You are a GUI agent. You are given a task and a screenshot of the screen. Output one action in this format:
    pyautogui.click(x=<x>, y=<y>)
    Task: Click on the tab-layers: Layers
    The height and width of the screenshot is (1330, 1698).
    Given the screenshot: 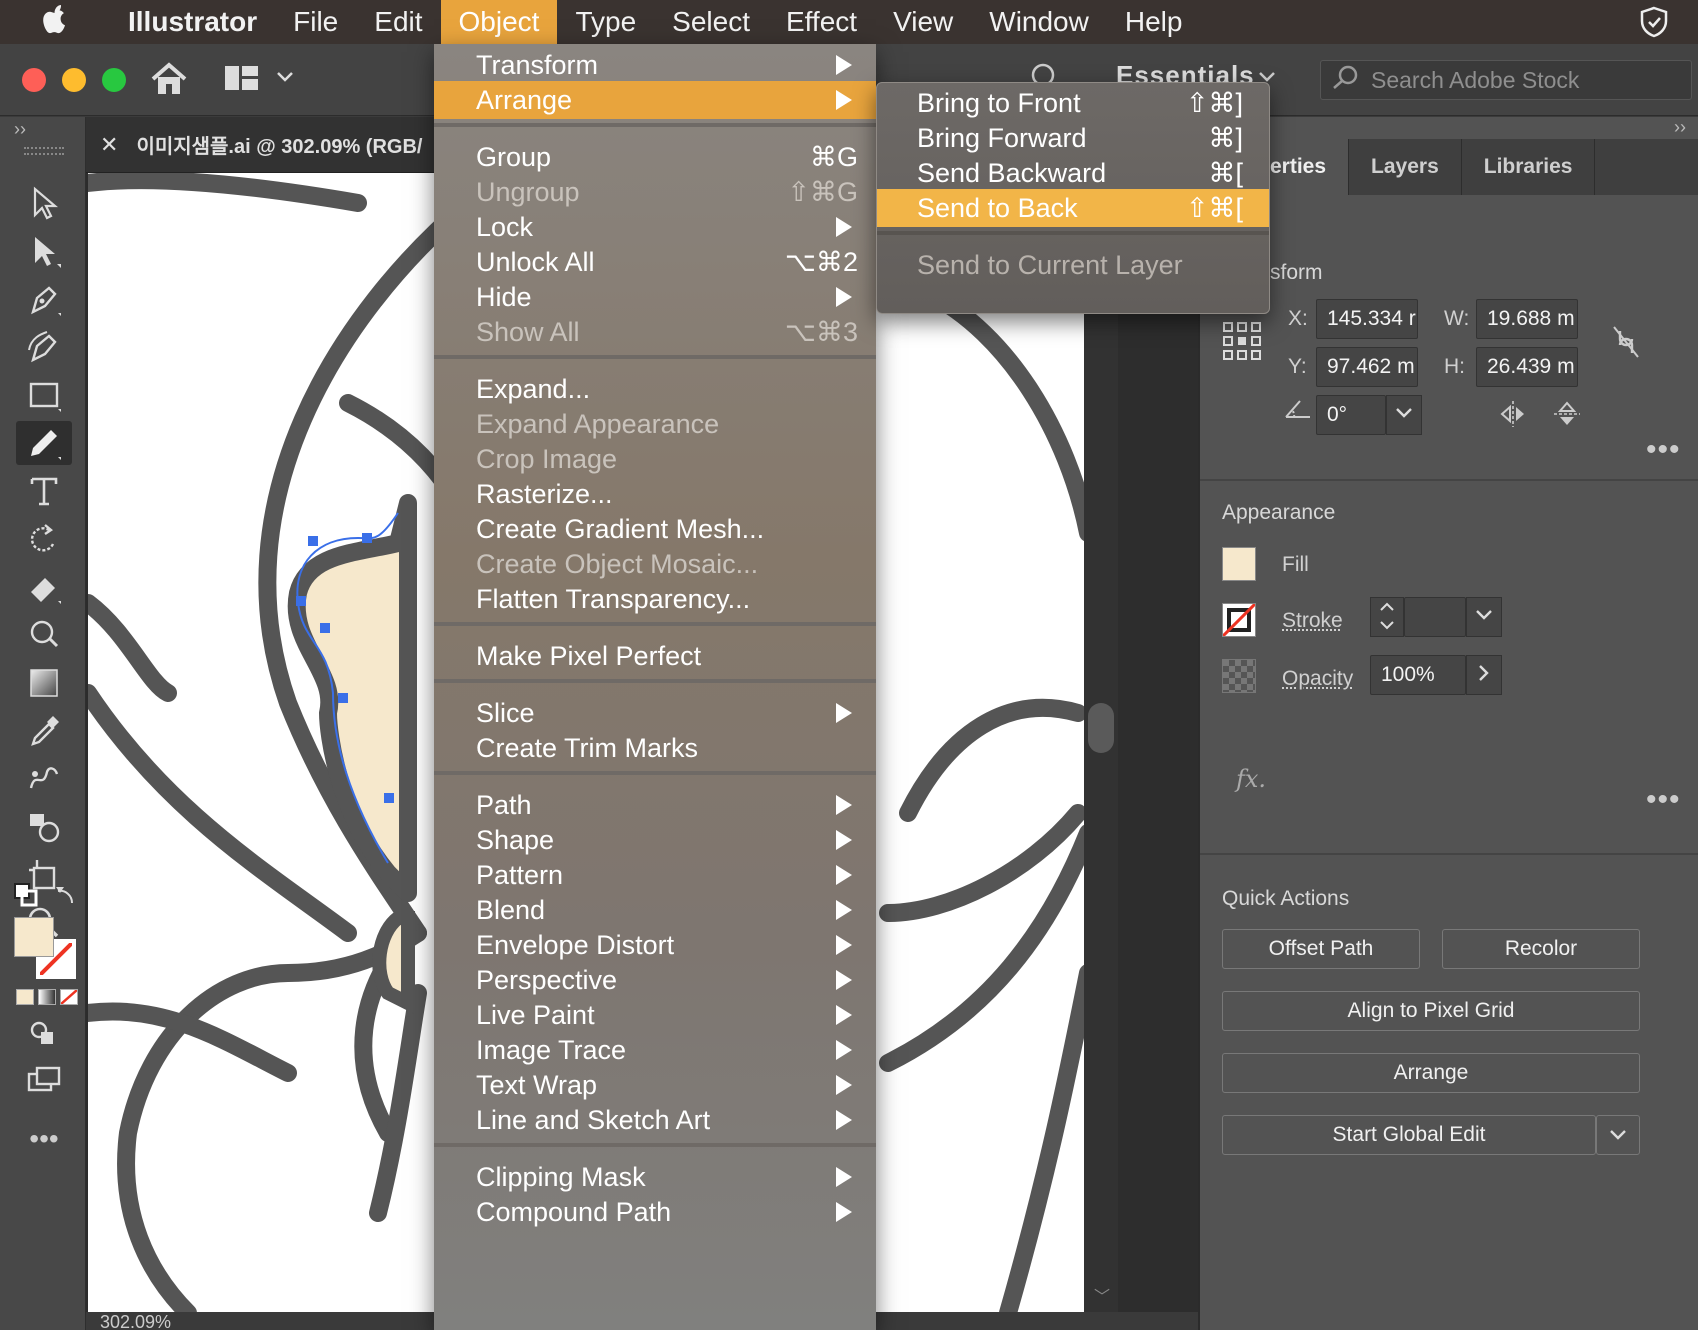 What is the action you would take?
    pyautogui.click(x=1405, y=167)
    